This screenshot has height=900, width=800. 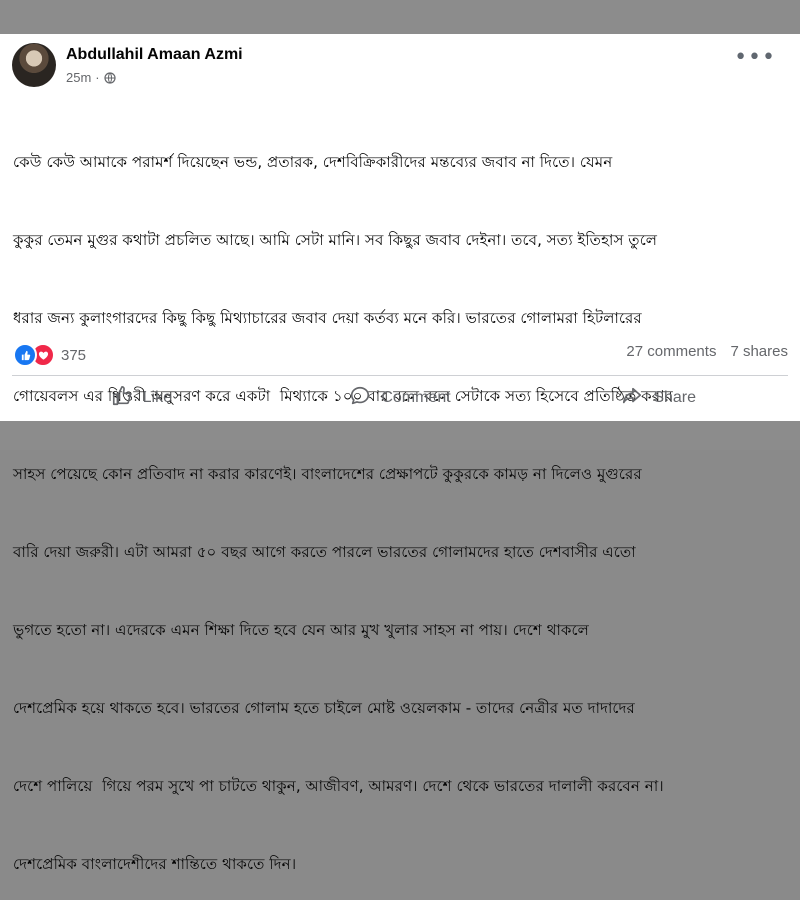 I want to click on shares-count: 7 shares, so click(x=759, y=351).